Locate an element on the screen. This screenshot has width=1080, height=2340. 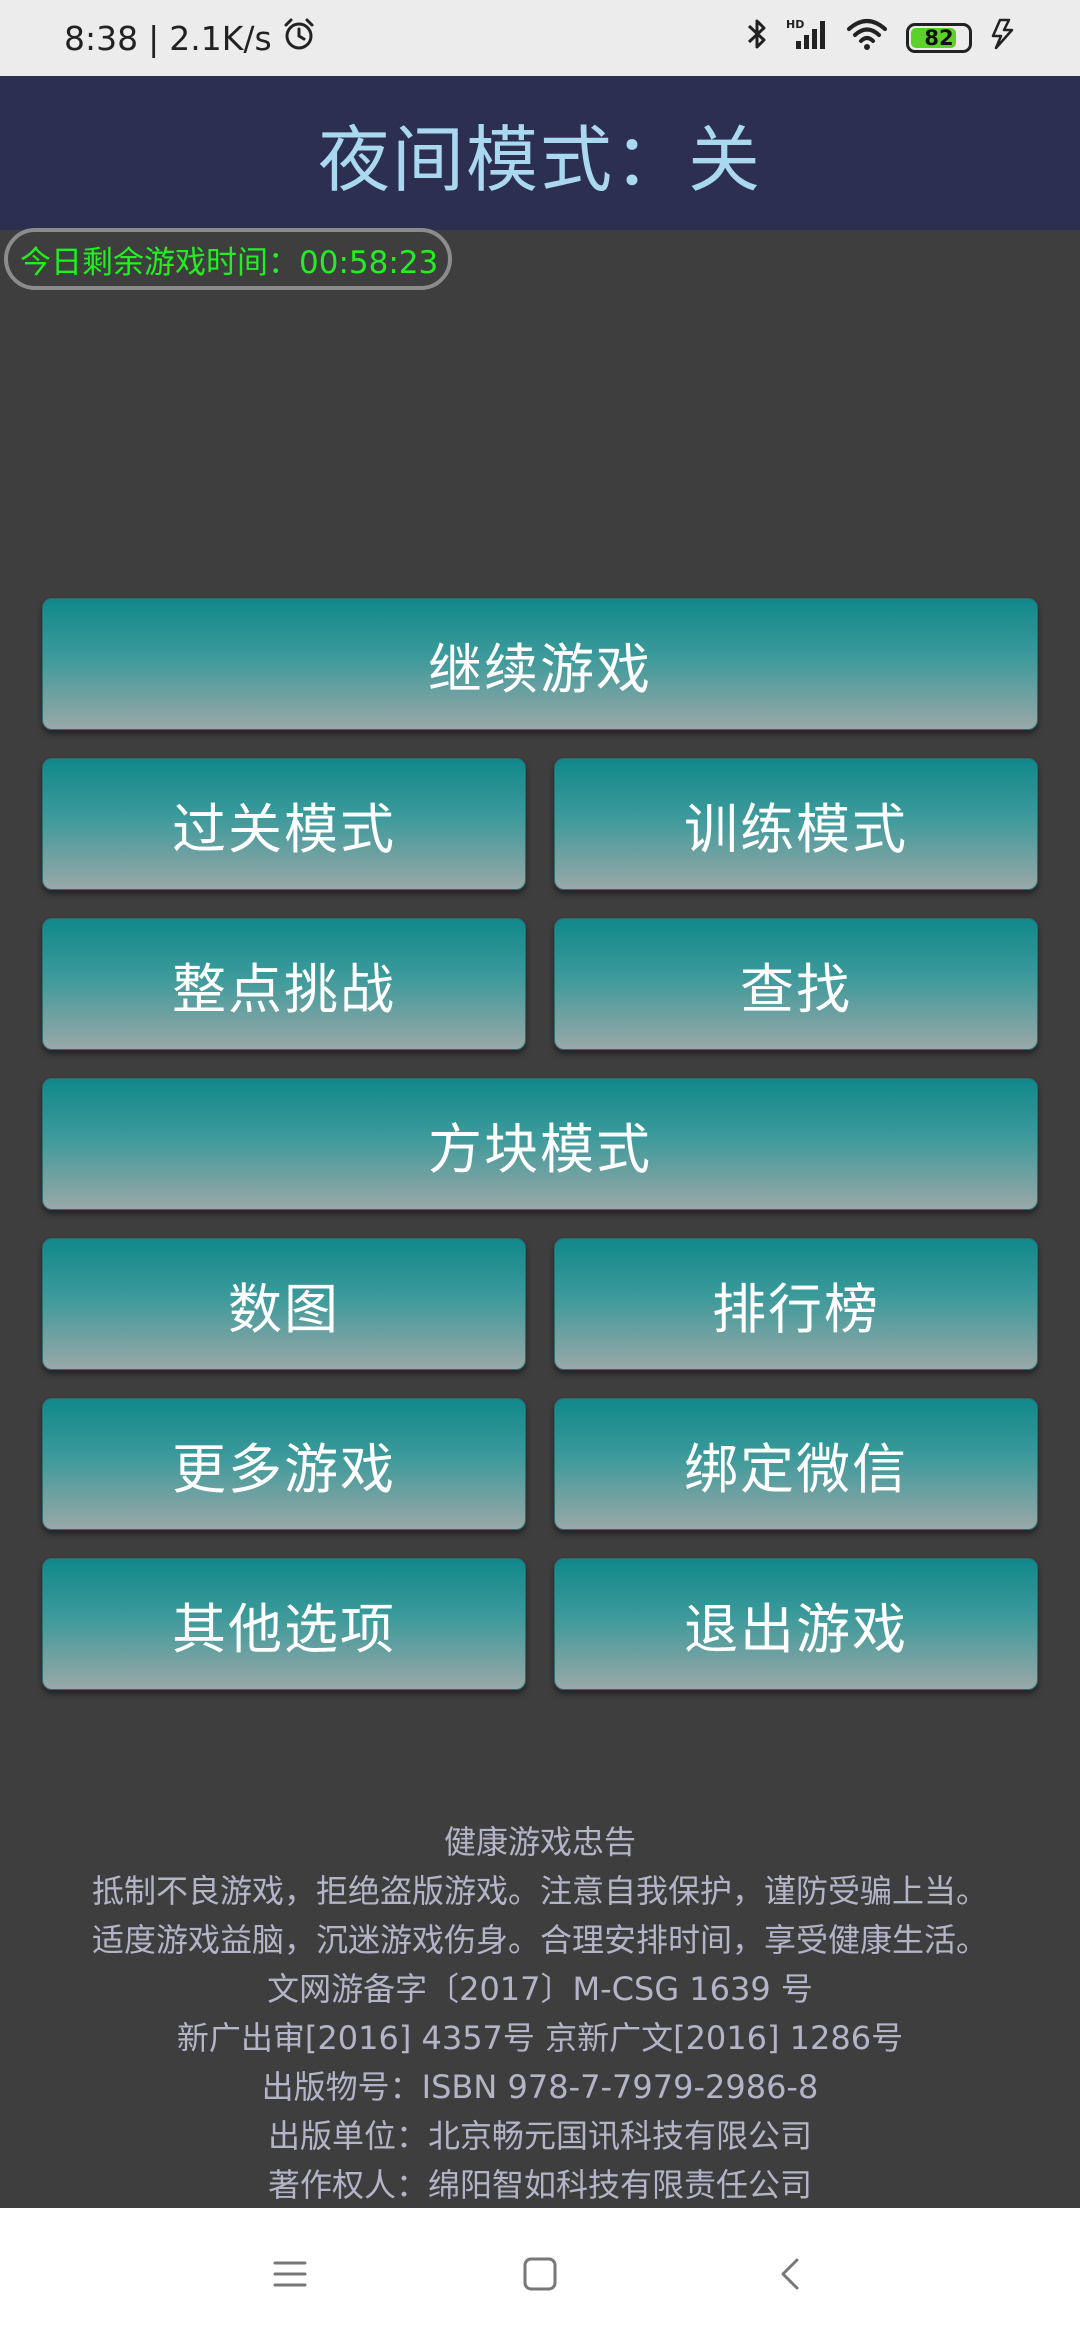
notice-title: 健康游戏忠告 is located at coordinates (539, 1842).